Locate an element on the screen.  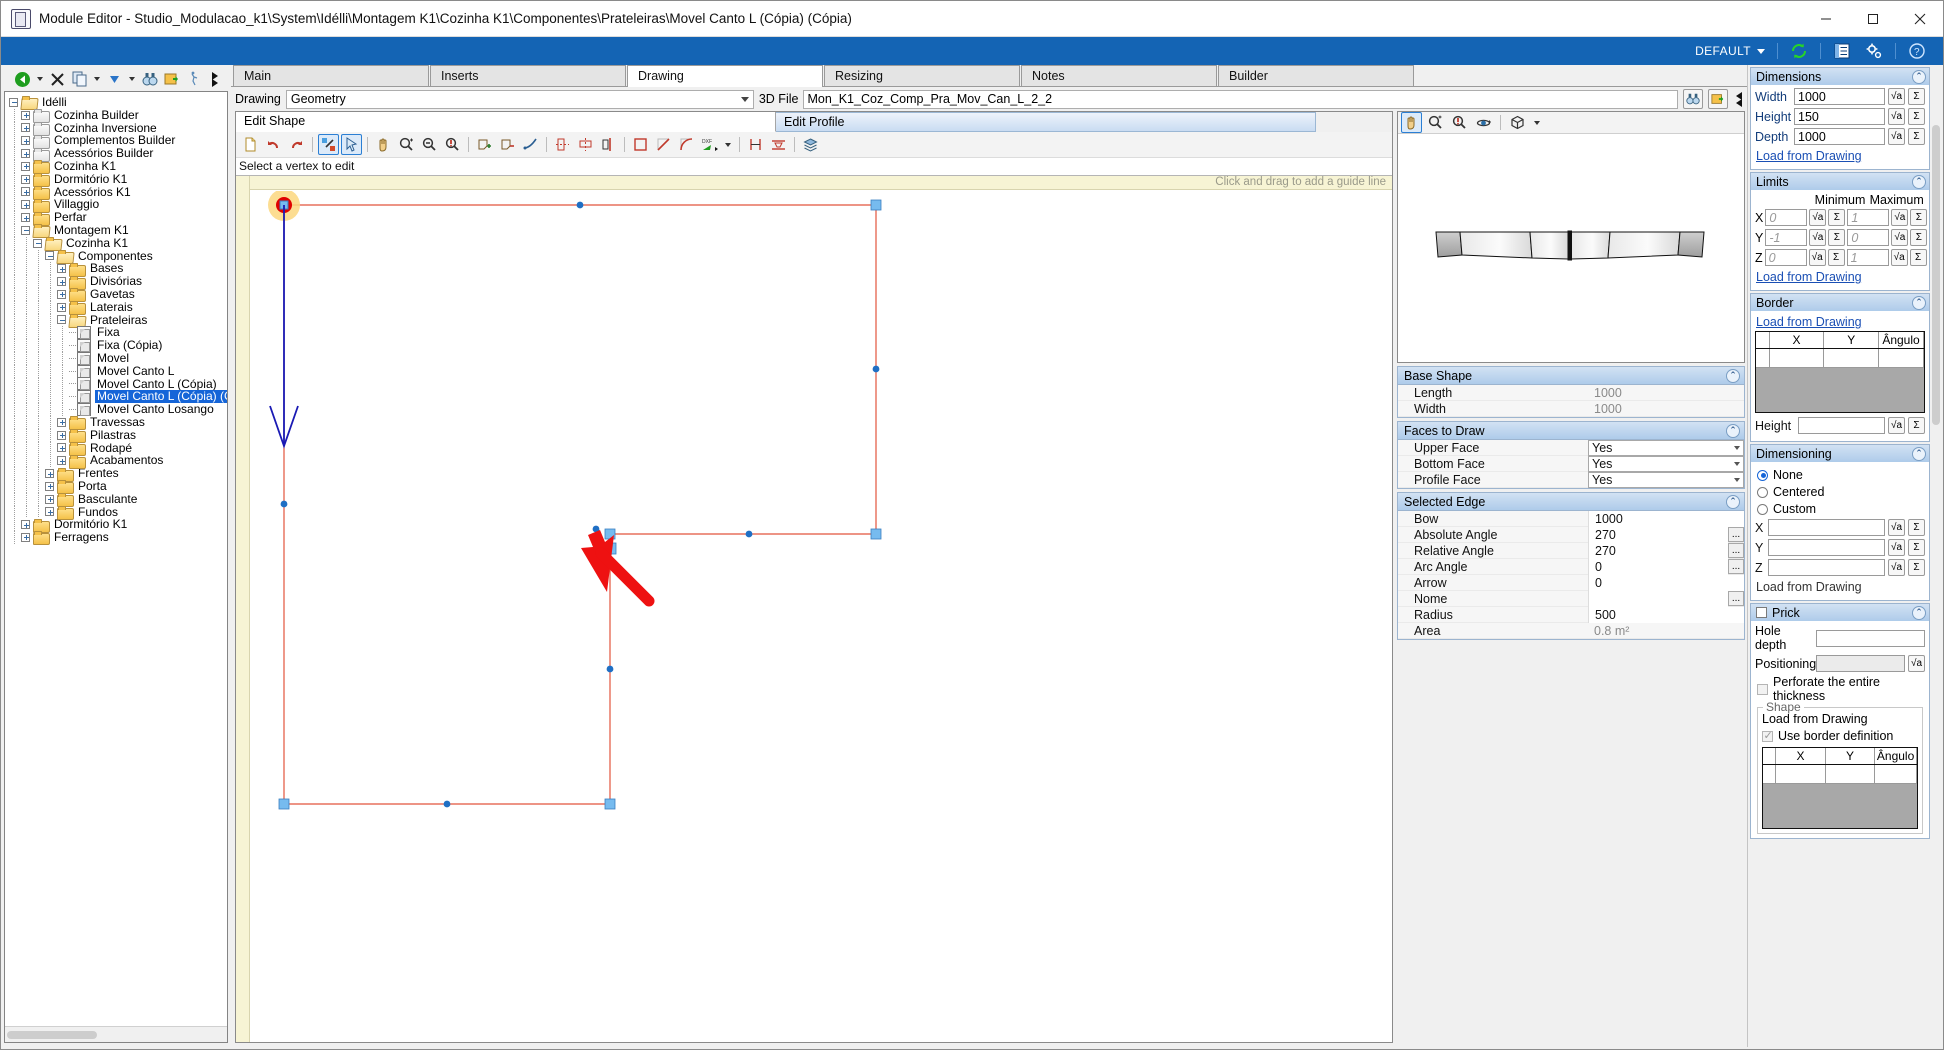
zoom-out-icon is located at coordinates (429, 144).